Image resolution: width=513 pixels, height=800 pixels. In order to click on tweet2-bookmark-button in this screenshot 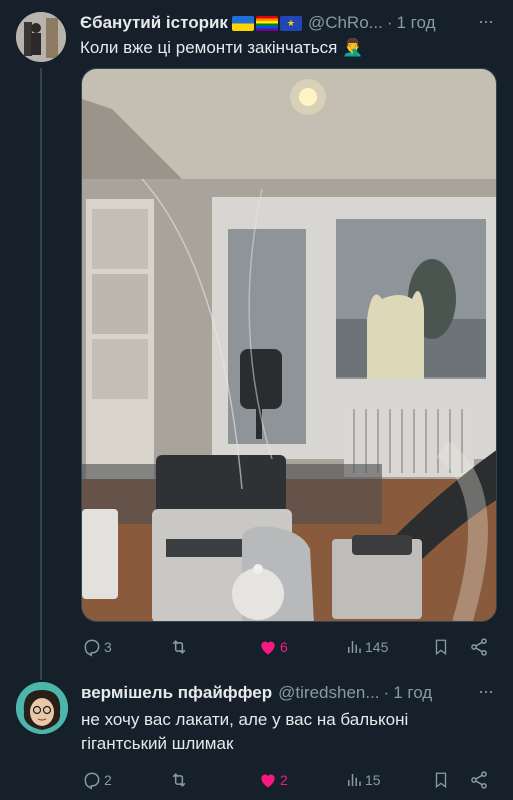, I will do `click(441, 780)`.